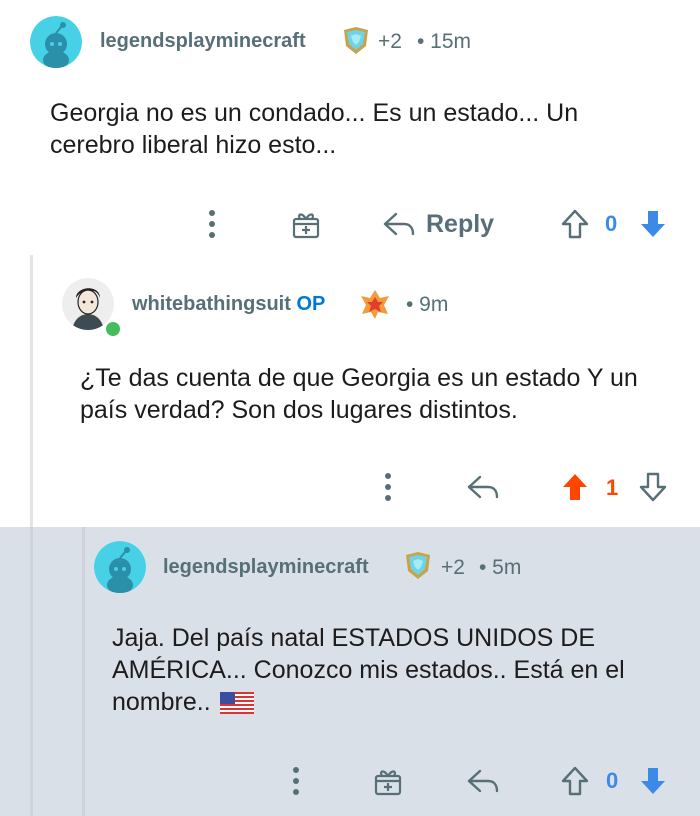  What do you see at coordinates (211, 304) in the screenshot?
I see `username-text: whitebathingsuit` at bounding box center [211, 304].